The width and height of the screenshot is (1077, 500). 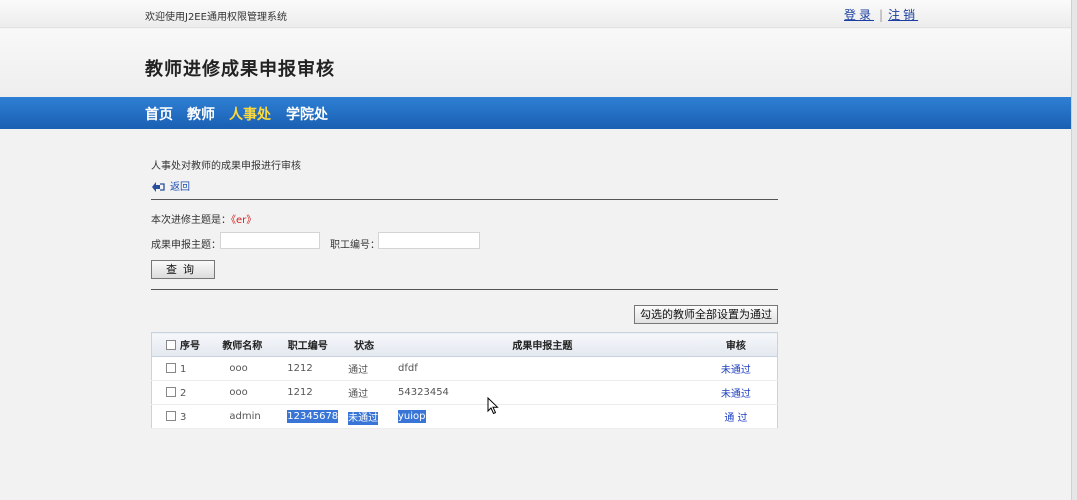 I want to click on topic-value: 《er》, so click(x=244, y=220).